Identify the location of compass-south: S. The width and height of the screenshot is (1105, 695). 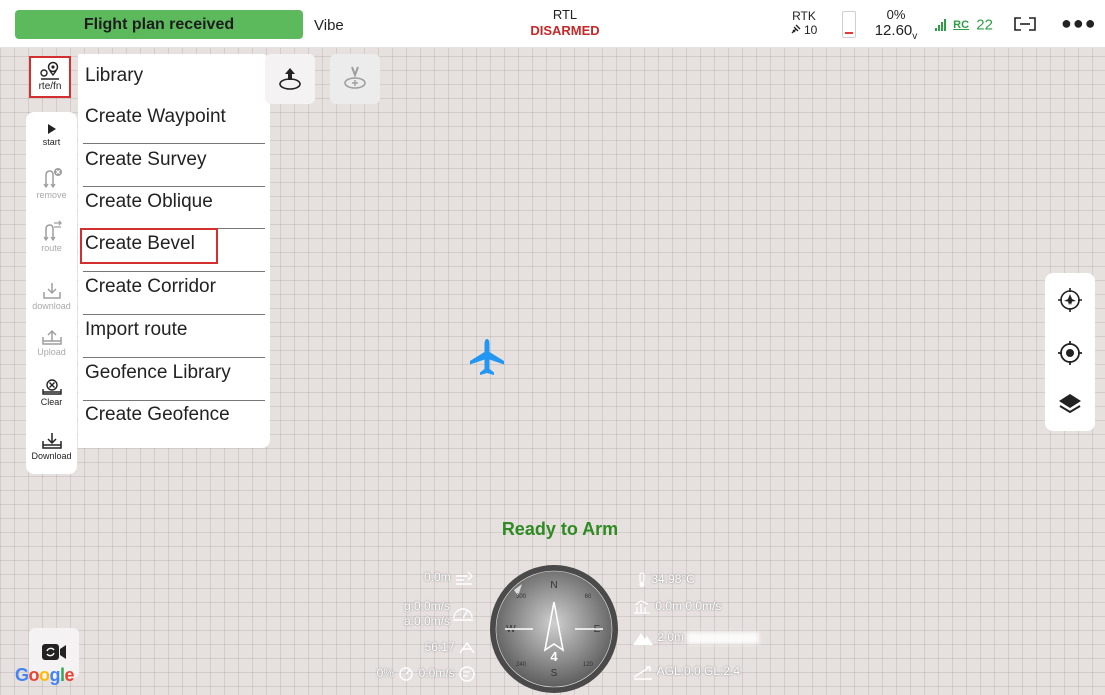
(554, 673).